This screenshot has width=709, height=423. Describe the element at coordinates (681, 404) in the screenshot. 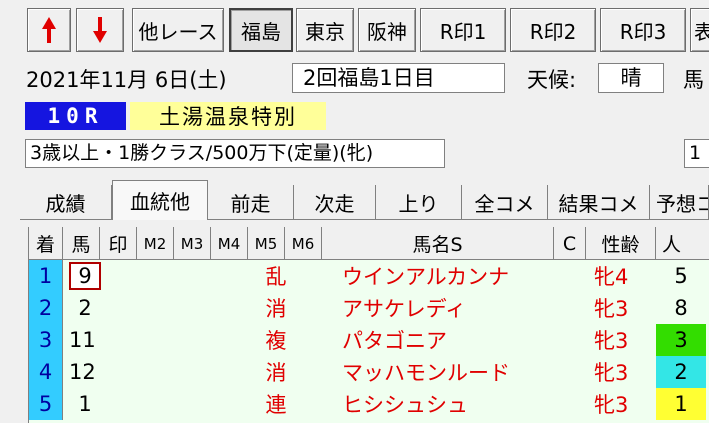

I see `popularity: 1` at that location.